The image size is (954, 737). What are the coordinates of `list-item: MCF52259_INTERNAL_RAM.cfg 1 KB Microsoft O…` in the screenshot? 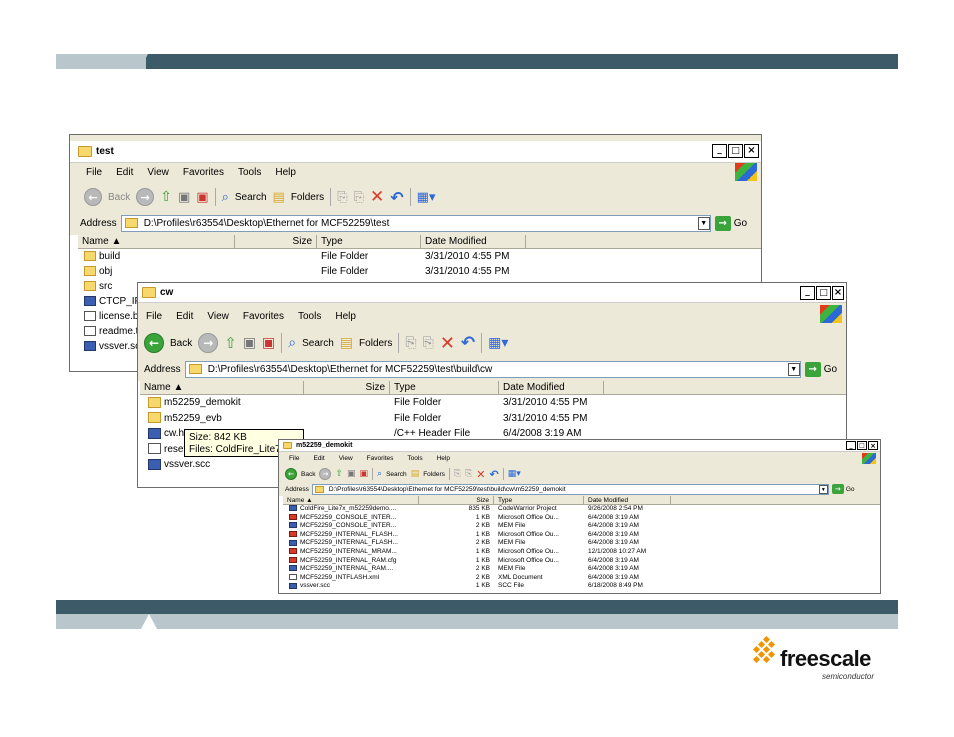 It's located at (582, 561).